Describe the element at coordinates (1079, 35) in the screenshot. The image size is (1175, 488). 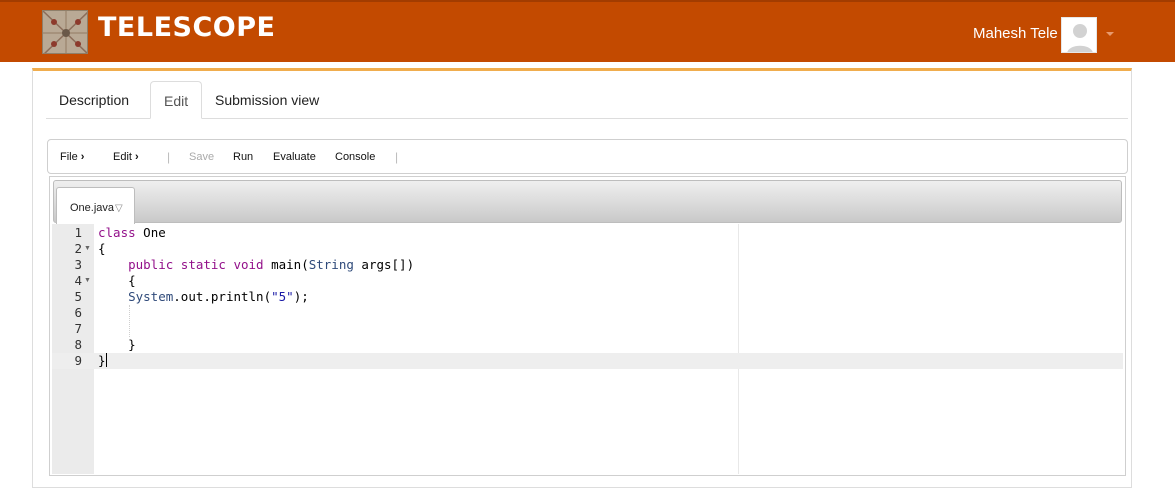
I see `user-avatar-icon` at that location.